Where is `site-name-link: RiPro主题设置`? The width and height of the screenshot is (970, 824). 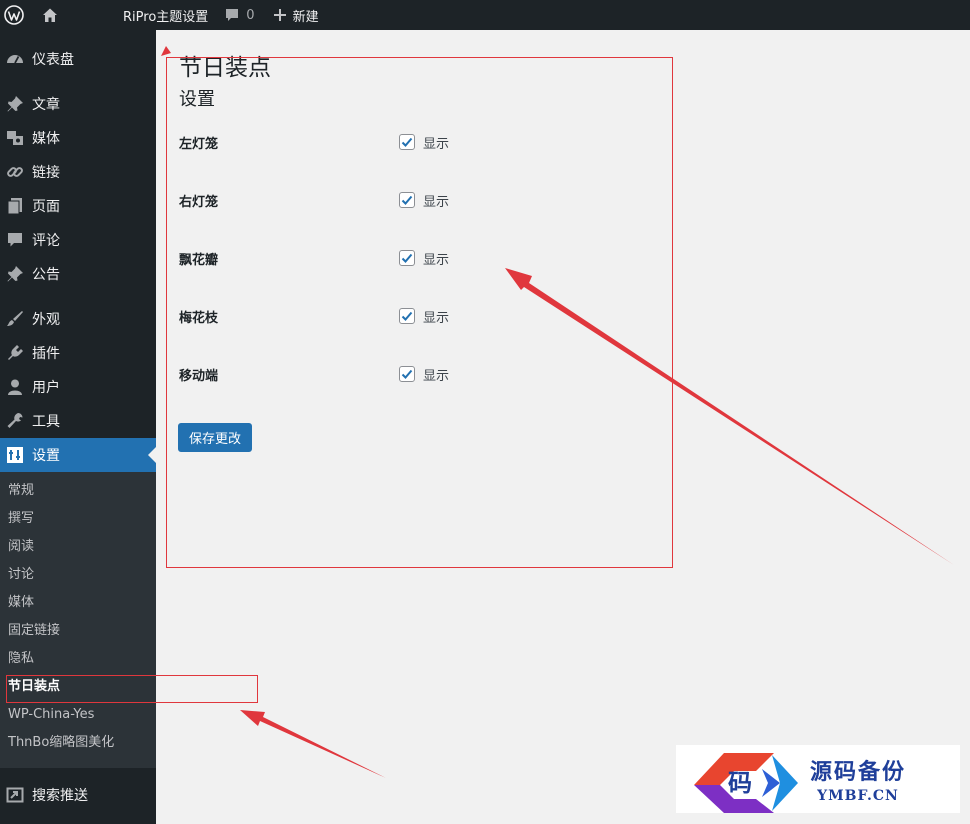 site-name-link: RiPro主题设置 is located at coordinates (165, 15).